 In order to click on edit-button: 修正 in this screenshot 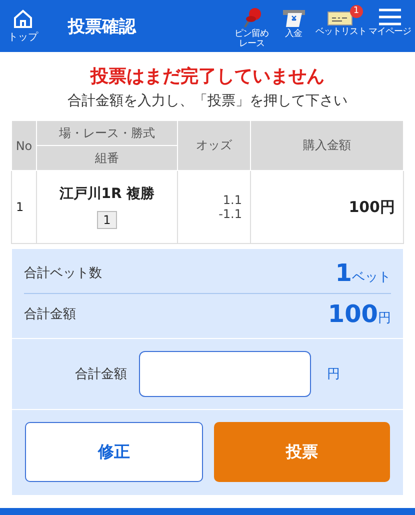, I will do `click(114, 452)`.